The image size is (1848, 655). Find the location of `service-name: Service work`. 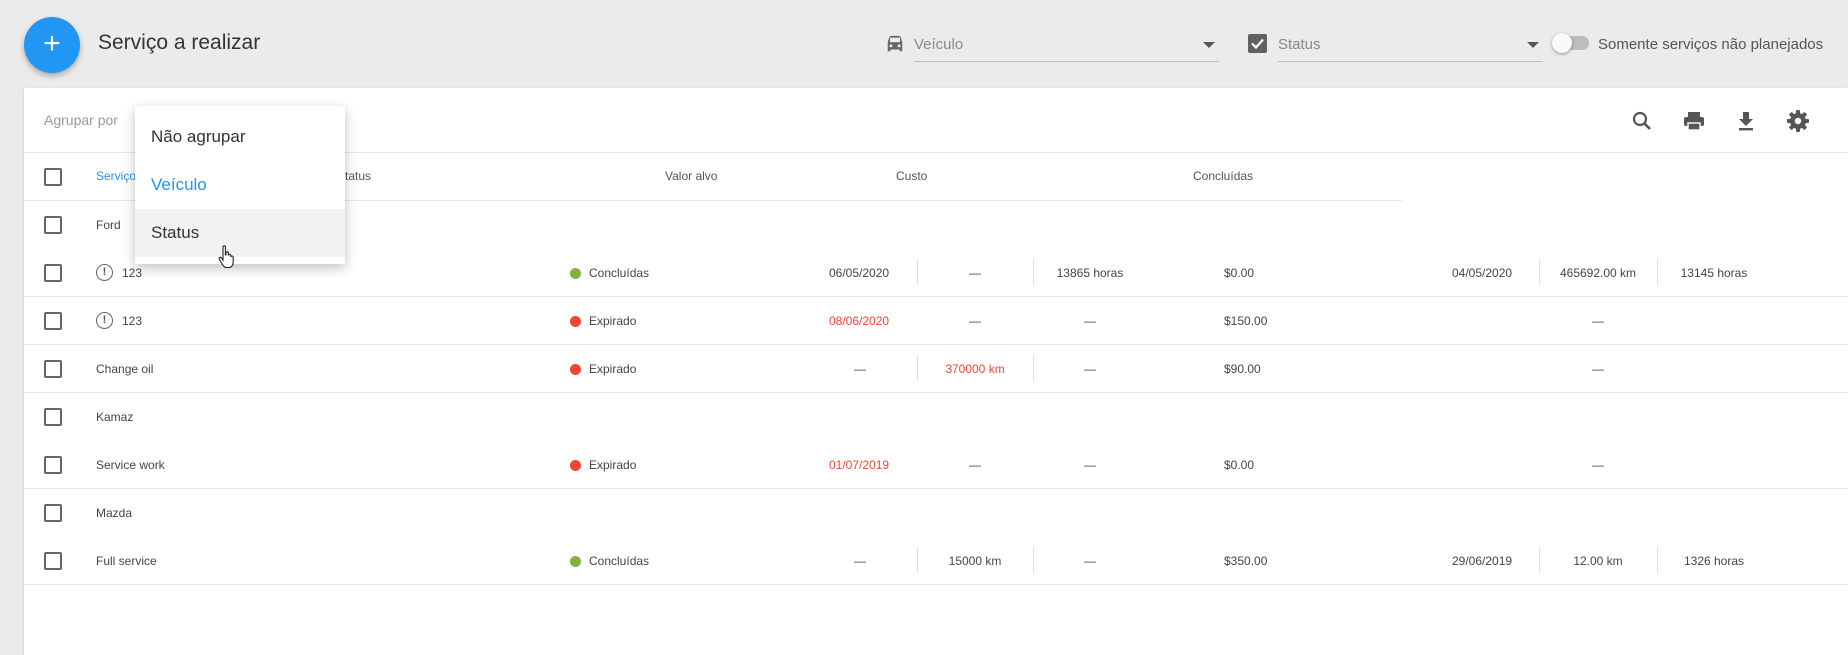

service-name: Service work is located at coordinates (130, 465).